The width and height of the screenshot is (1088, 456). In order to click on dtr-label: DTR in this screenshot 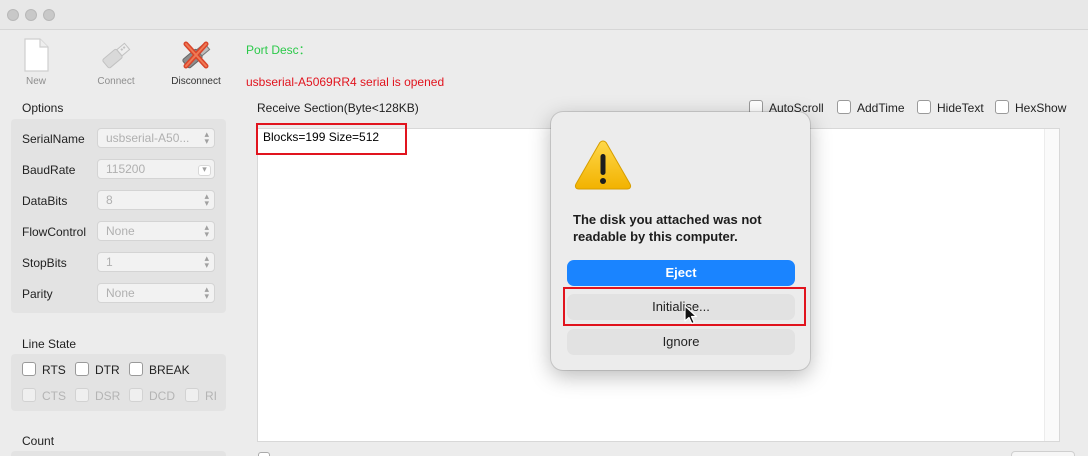, I will do `click(107, 370)`.